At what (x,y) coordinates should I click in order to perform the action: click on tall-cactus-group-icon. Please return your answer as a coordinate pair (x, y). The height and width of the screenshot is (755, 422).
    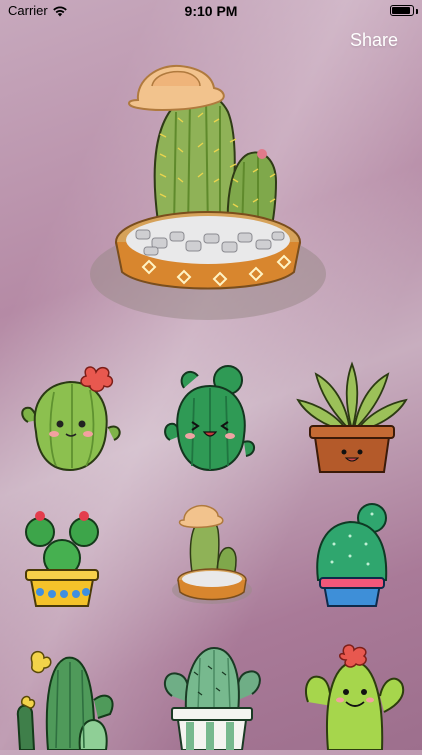
    Looking at the image, I should click on (66, 695).